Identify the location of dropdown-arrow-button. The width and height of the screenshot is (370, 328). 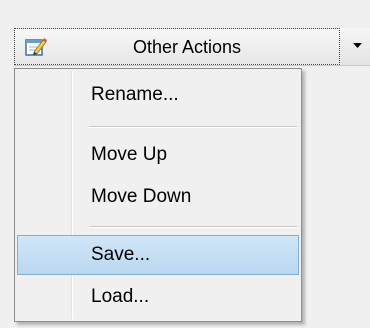
(358, 46).